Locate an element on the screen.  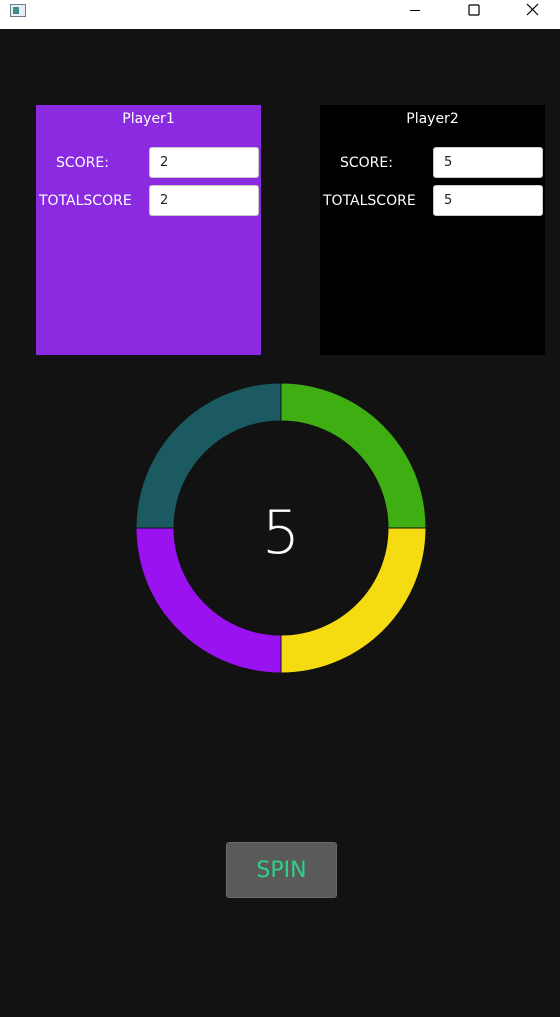
player1-name: Player1 is located at coordinates (148, 119).